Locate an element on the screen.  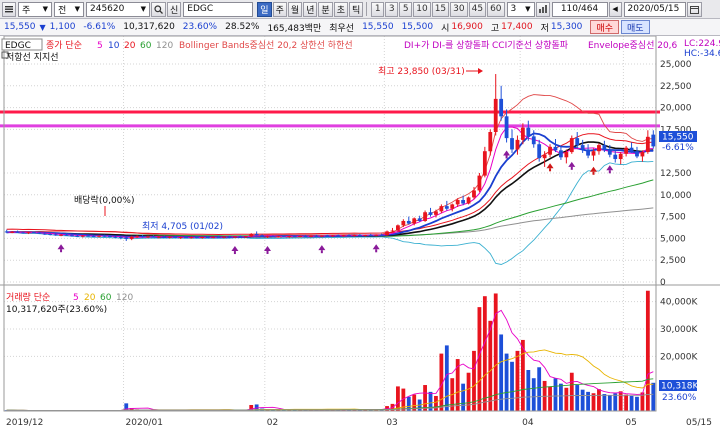
interval-button: 15 is located at coordinates (440, 9).